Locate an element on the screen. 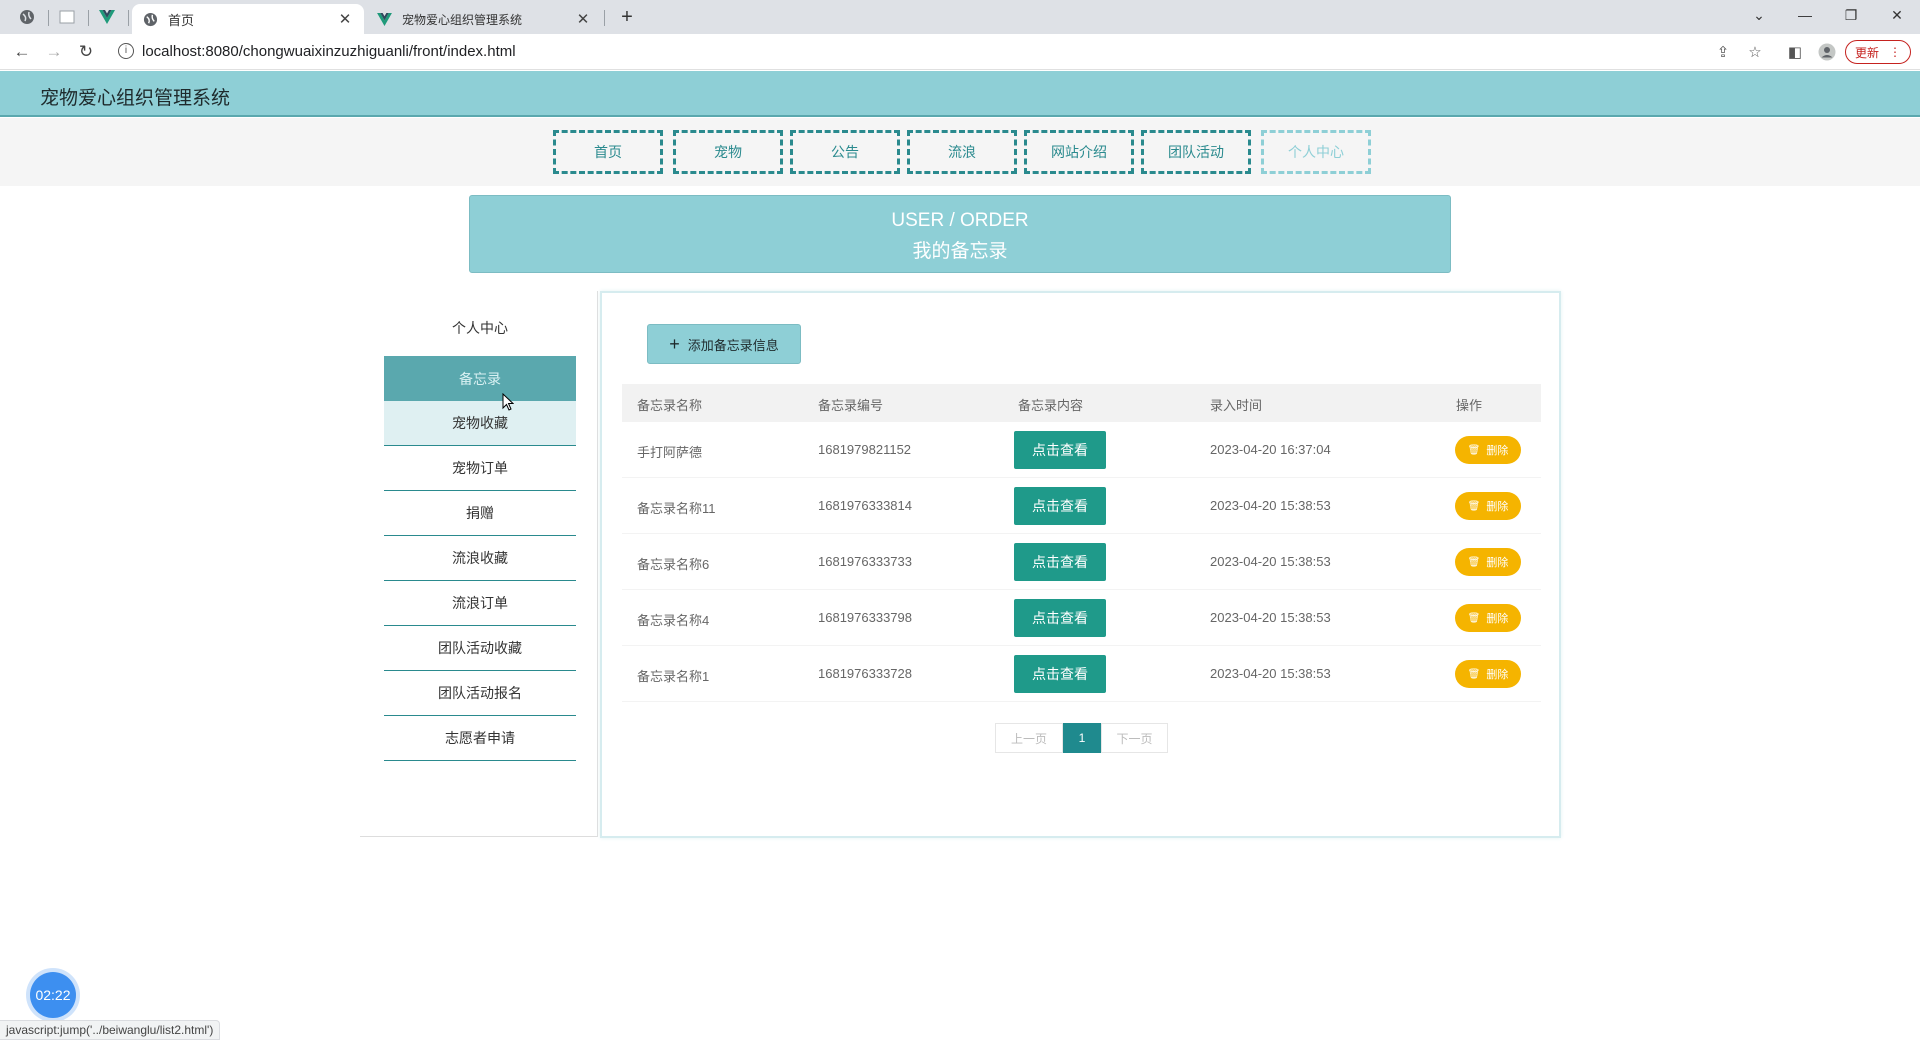 The height and width of the screenshot is (1042, 1920). minimize-icon: — is located at coordinates (1805, 15).